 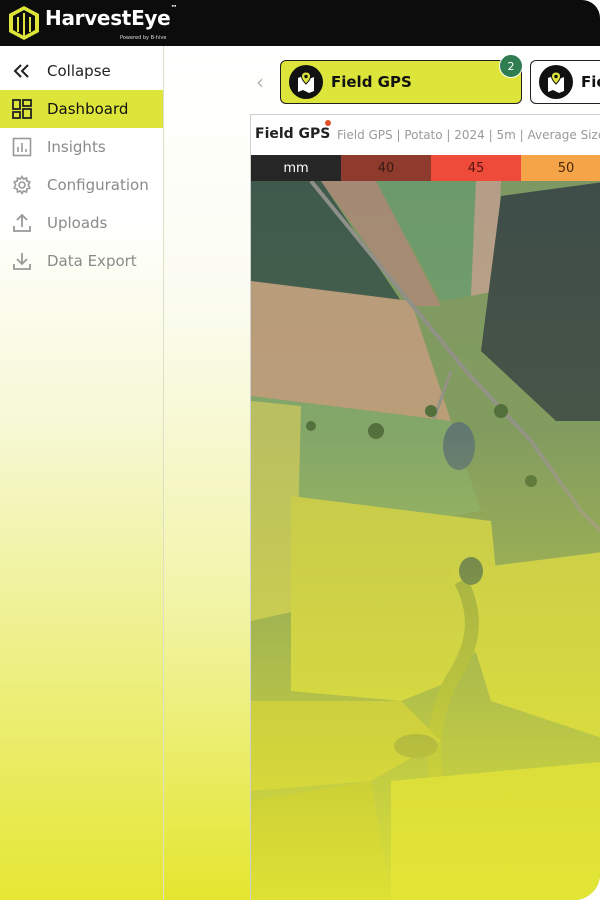 I want to click on download-icon, so click(x=22, y=261).